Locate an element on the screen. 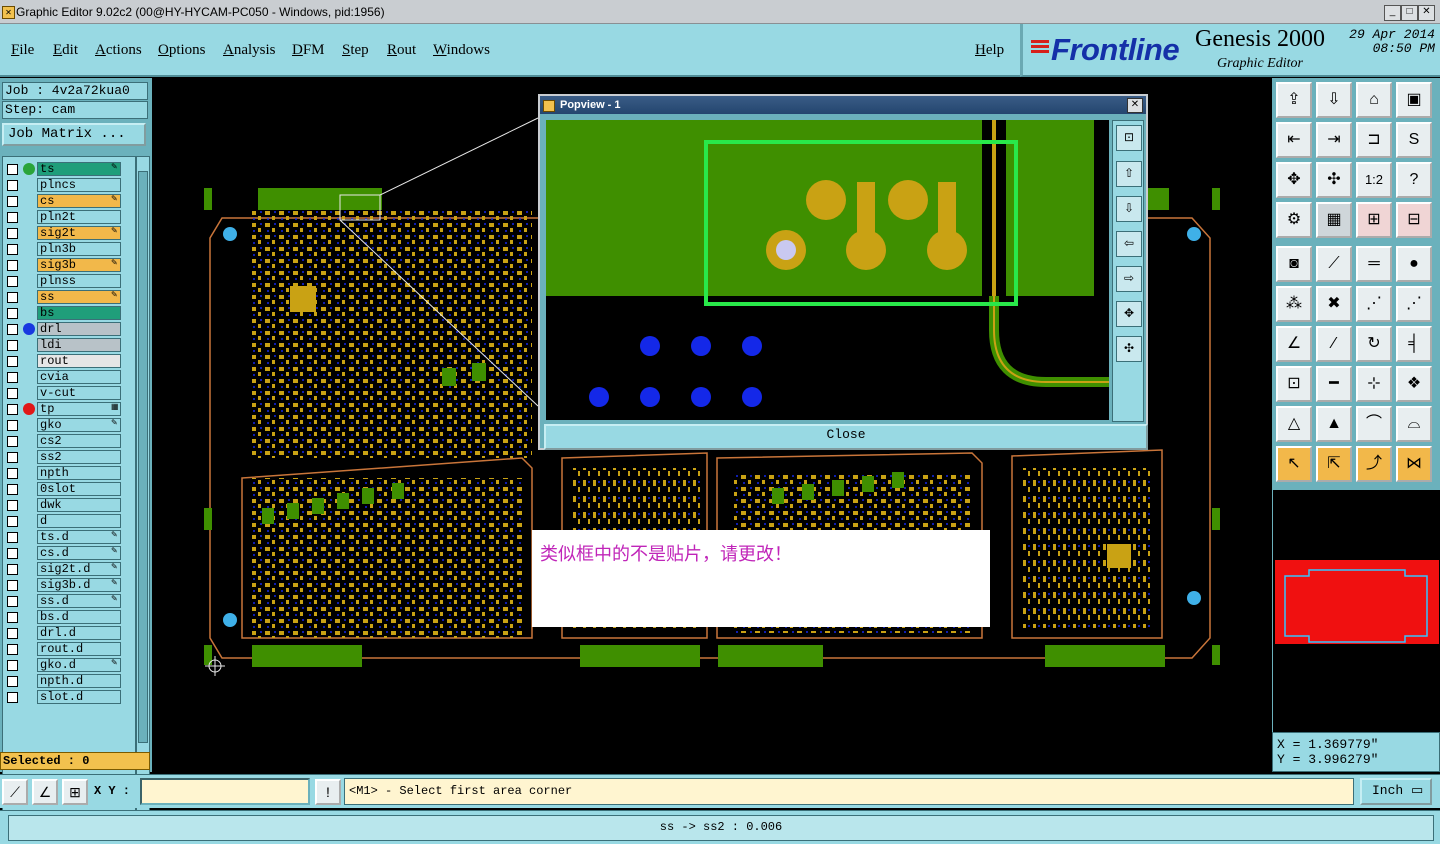  layer-name: gko.d is located at coordinates (79, 665).